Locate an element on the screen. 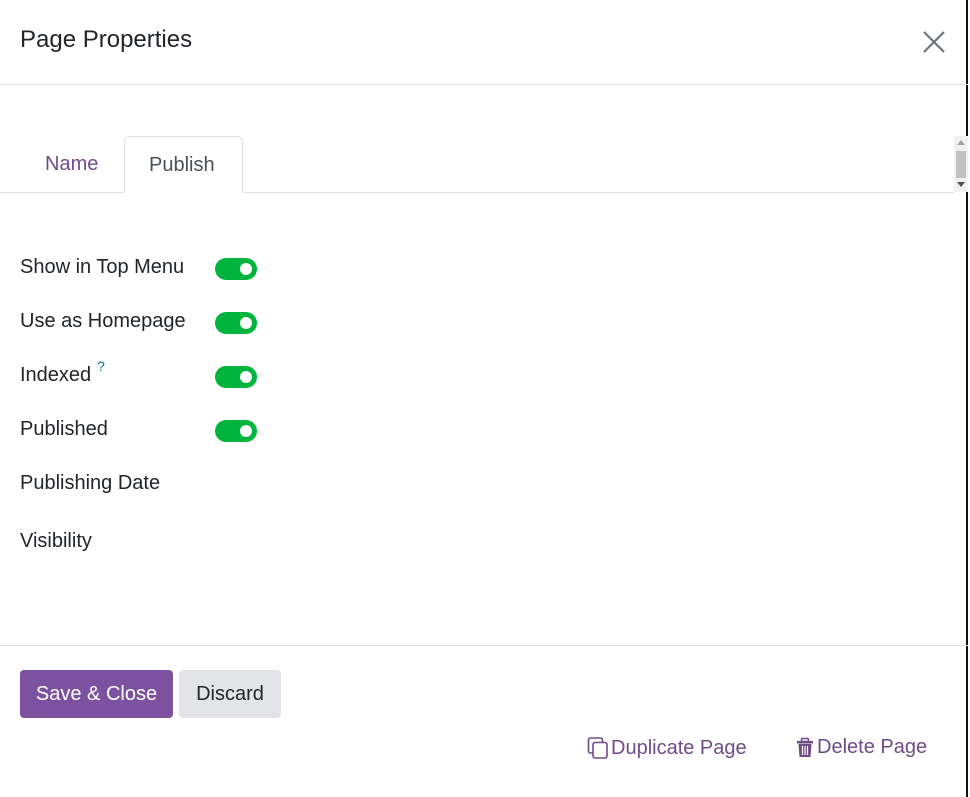 This screenshot has width=970, height=797. close-icon is located at coordinates (934, 42).